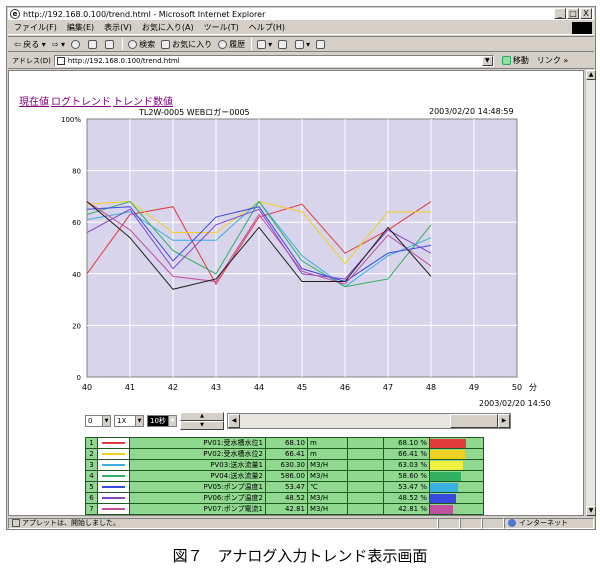 The image size is (600, 572). I want to click on chevron-down-icon: ▼, so click(106, 421).